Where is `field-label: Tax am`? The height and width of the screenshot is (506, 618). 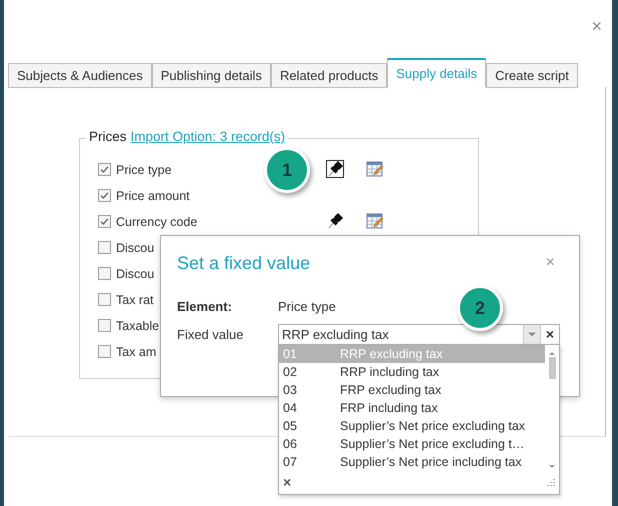
field-label: Tax am is located at coordinates (136, 351).